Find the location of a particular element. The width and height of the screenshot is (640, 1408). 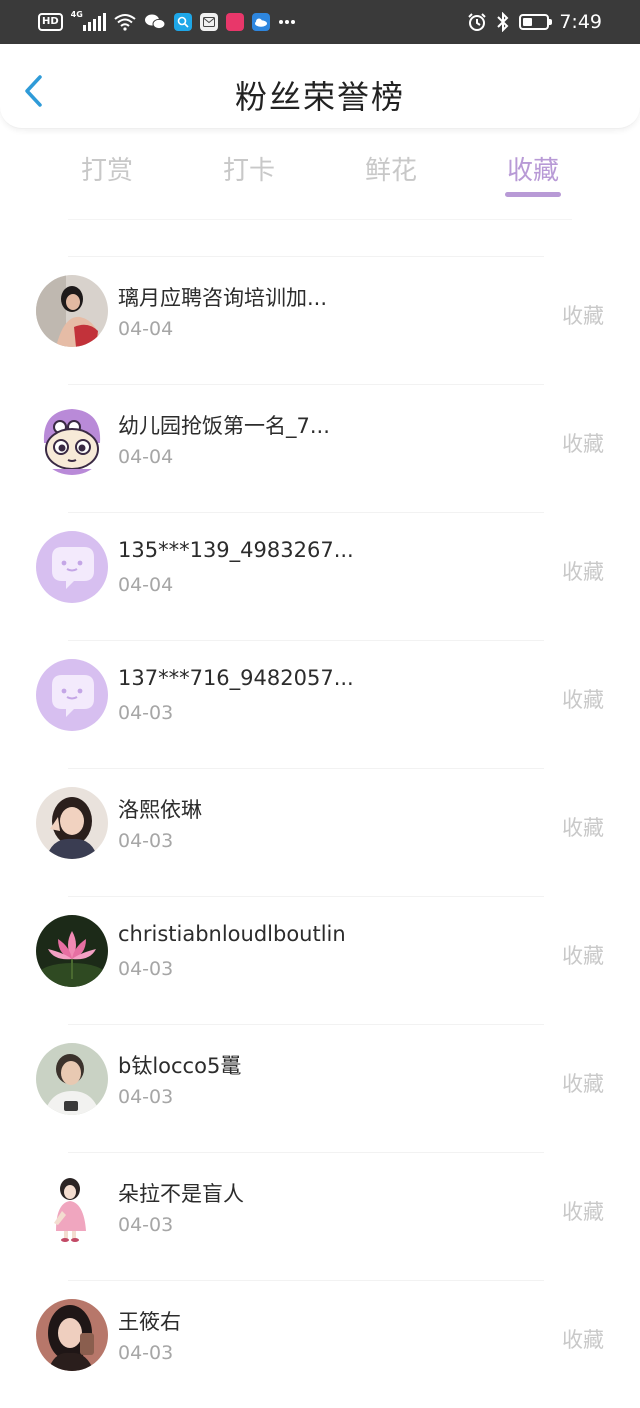

list-item: b钛locco5鼍 04-03 收藏 is located at coordinates (320, 1088).